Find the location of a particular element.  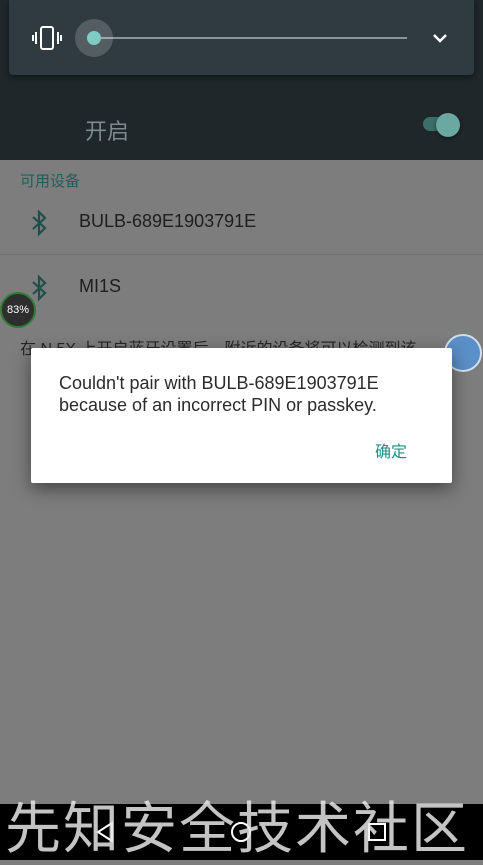

dialog-ok-button: 确定 is located at coordinates (391, 450).